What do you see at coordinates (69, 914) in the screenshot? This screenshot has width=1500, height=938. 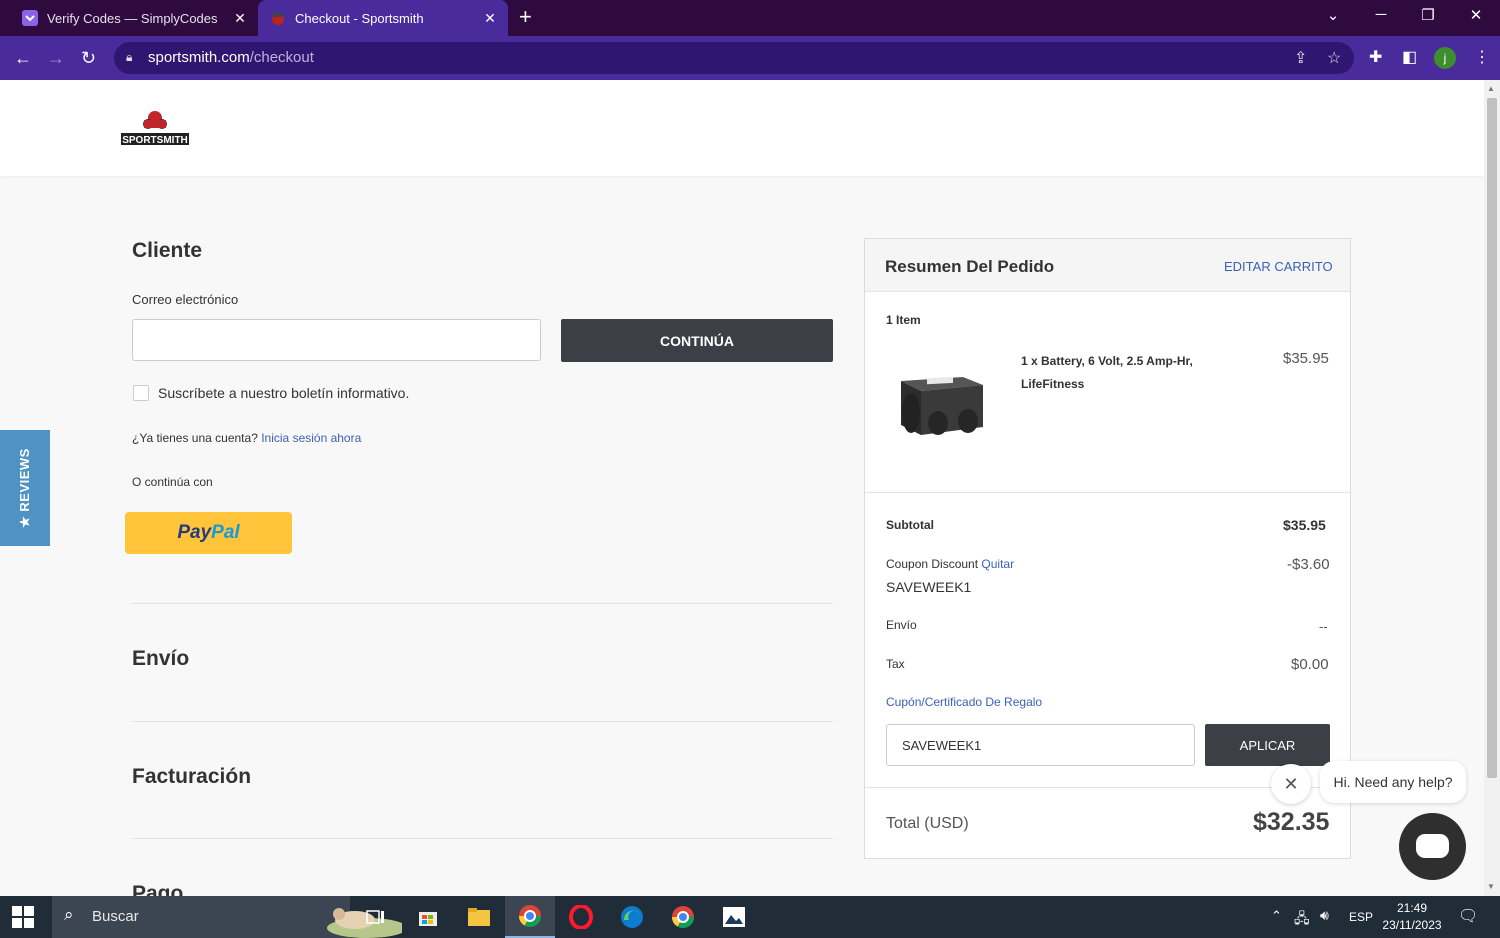 I see `search-icon: ⌕` at bounding box center [69, 914].